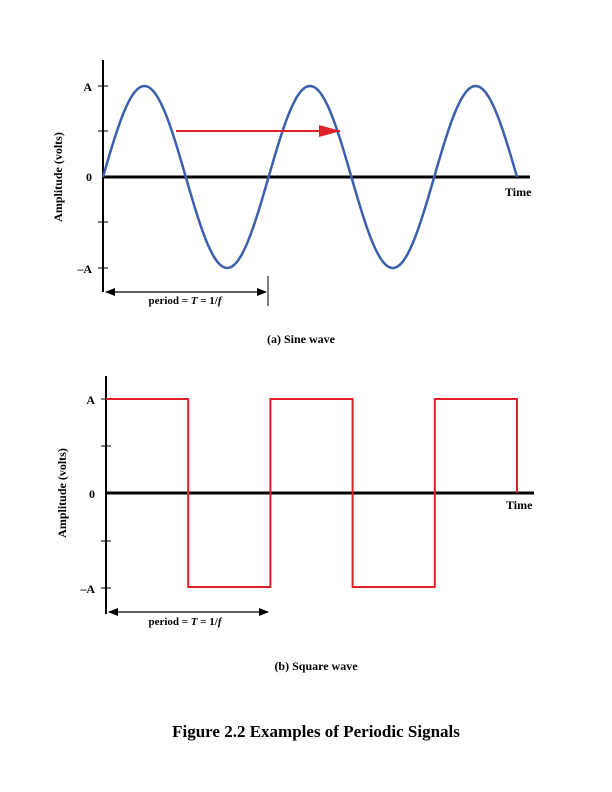  I want to click on sine-tick-label-a: A, so click(87, 87).